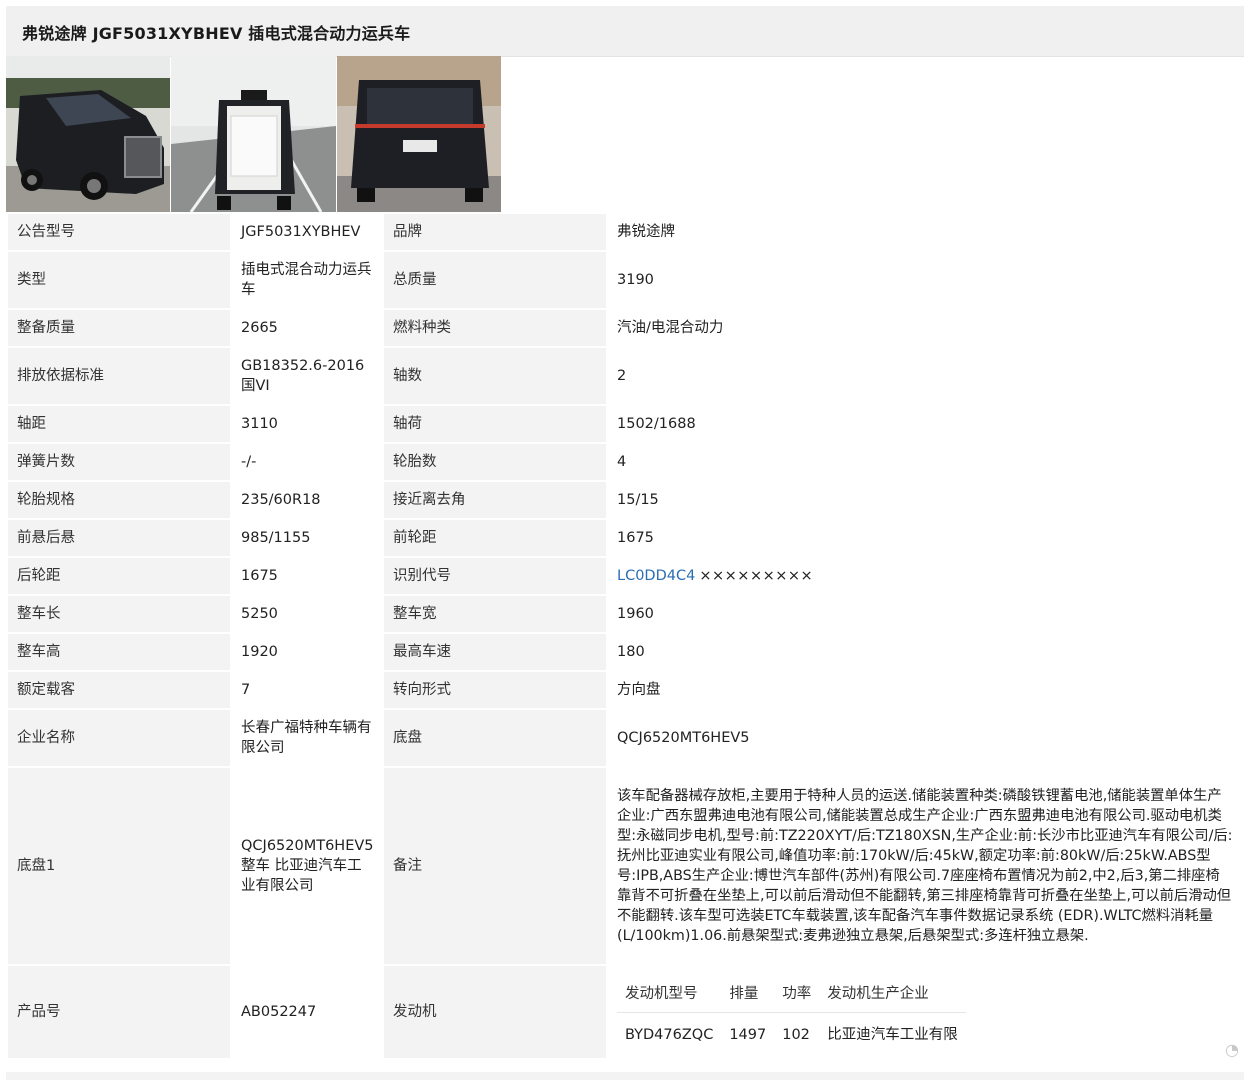 This screenshot has height=1080, width=1250. What do you see at coordinates (307, 652) in the screenshot?
I see `value-height: 1920` at bounding box center [307, 652].